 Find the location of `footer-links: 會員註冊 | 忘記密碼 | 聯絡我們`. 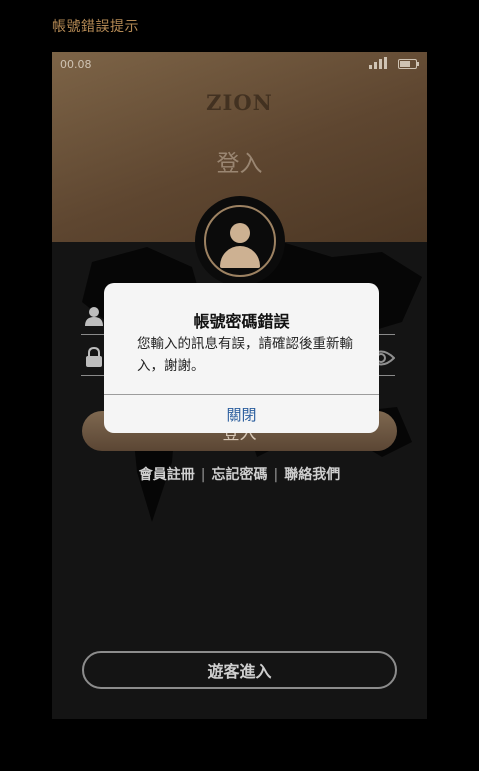

footer-links: 會員註冊 | 忘記密碼 | 聯絡我們 is located at coordinates (239, 474).